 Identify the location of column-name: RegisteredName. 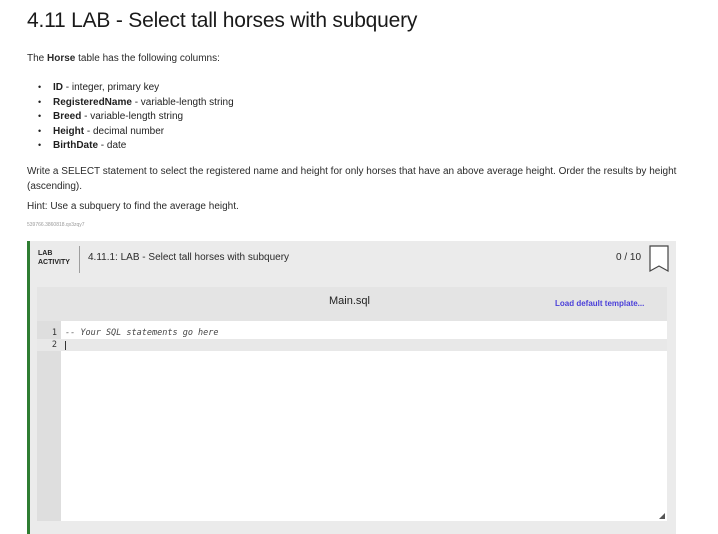
(92, 102).